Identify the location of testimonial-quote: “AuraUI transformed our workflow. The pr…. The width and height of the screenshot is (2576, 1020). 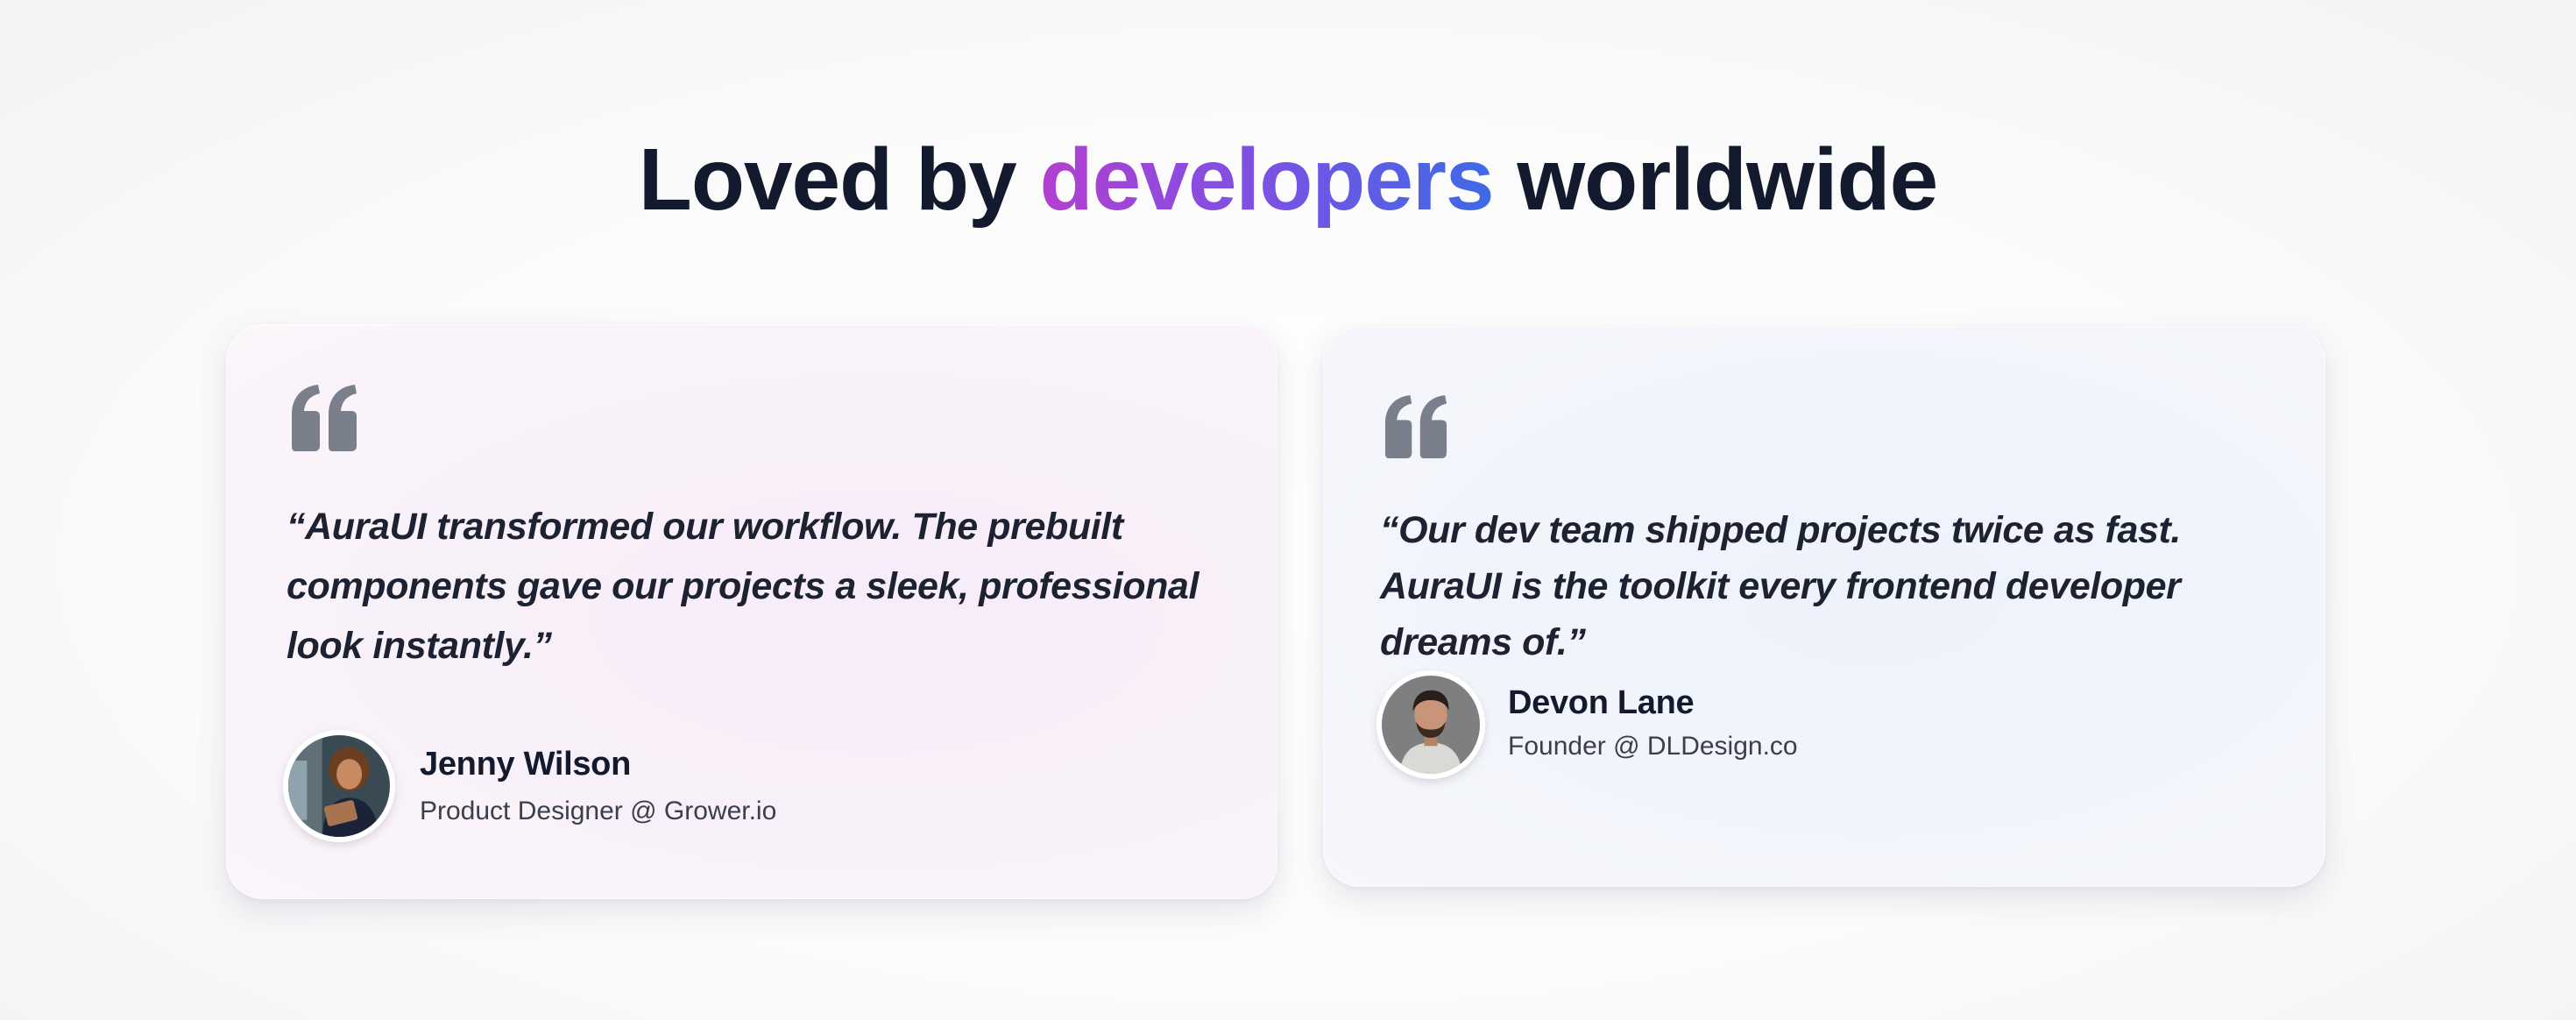
(743, 586).